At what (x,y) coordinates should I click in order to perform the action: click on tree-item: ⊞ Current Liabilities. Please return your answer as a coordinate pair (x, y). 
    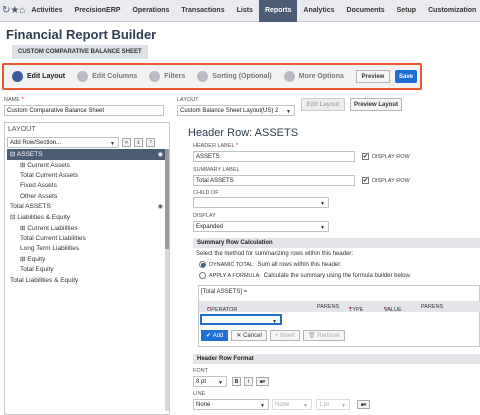
    Looking at the image, I should click on (88, 228).